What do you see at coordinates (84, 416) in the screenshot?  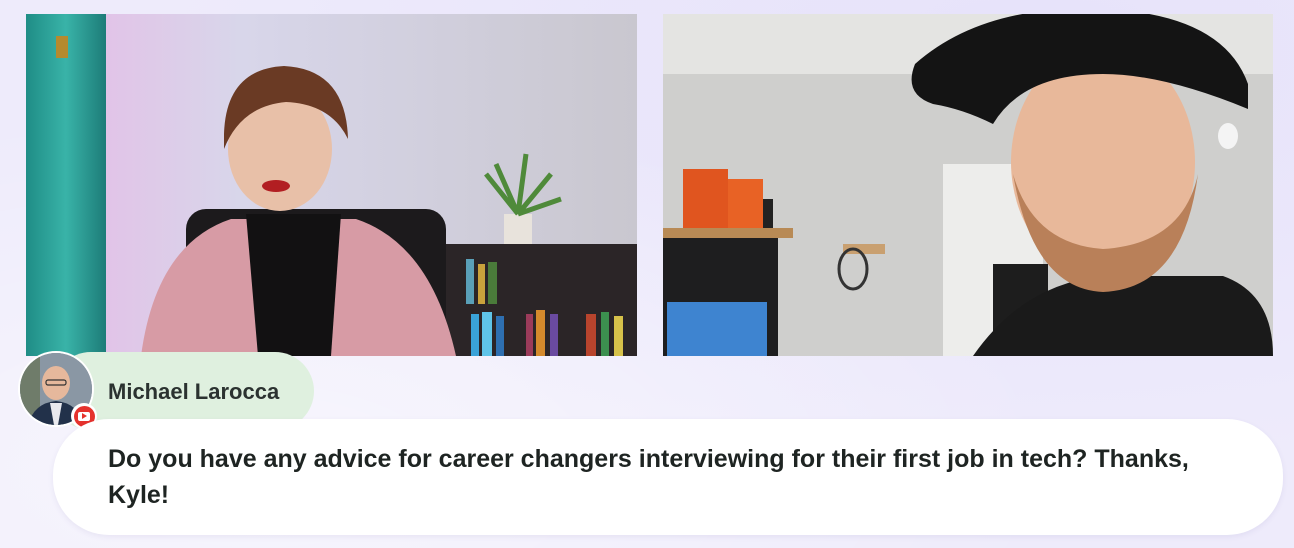 I see `youtube-play-glyph` at bounding box center [84, 416].